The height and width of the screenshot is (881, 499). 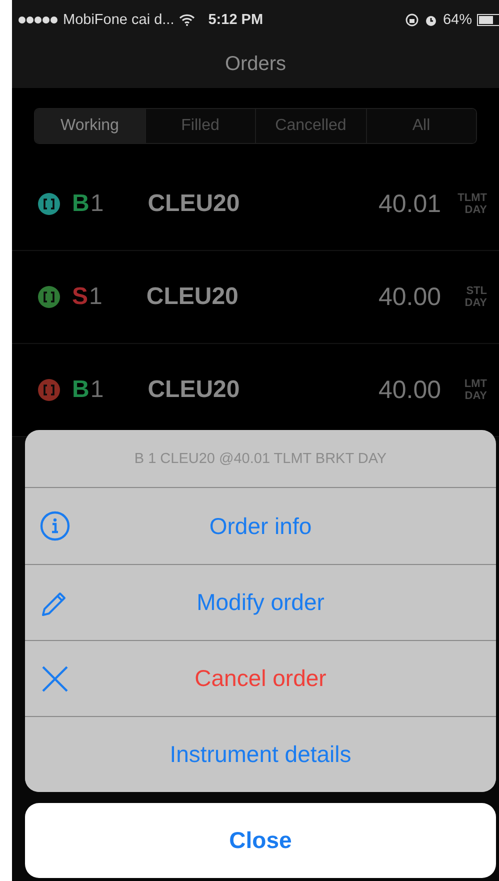 I want to click on battery-percent: 64%, so click(x=457, y=20).